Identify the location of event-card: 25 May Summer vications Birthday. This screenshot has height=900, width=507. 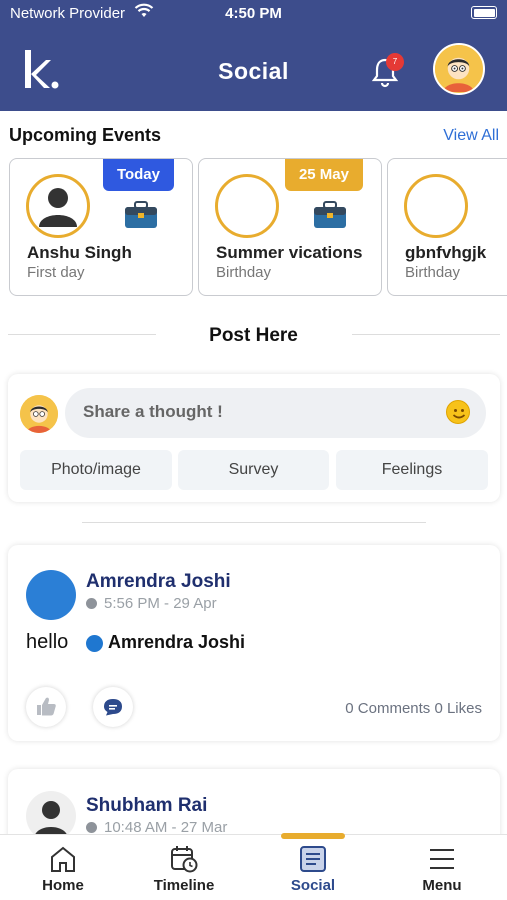
(290, 227).